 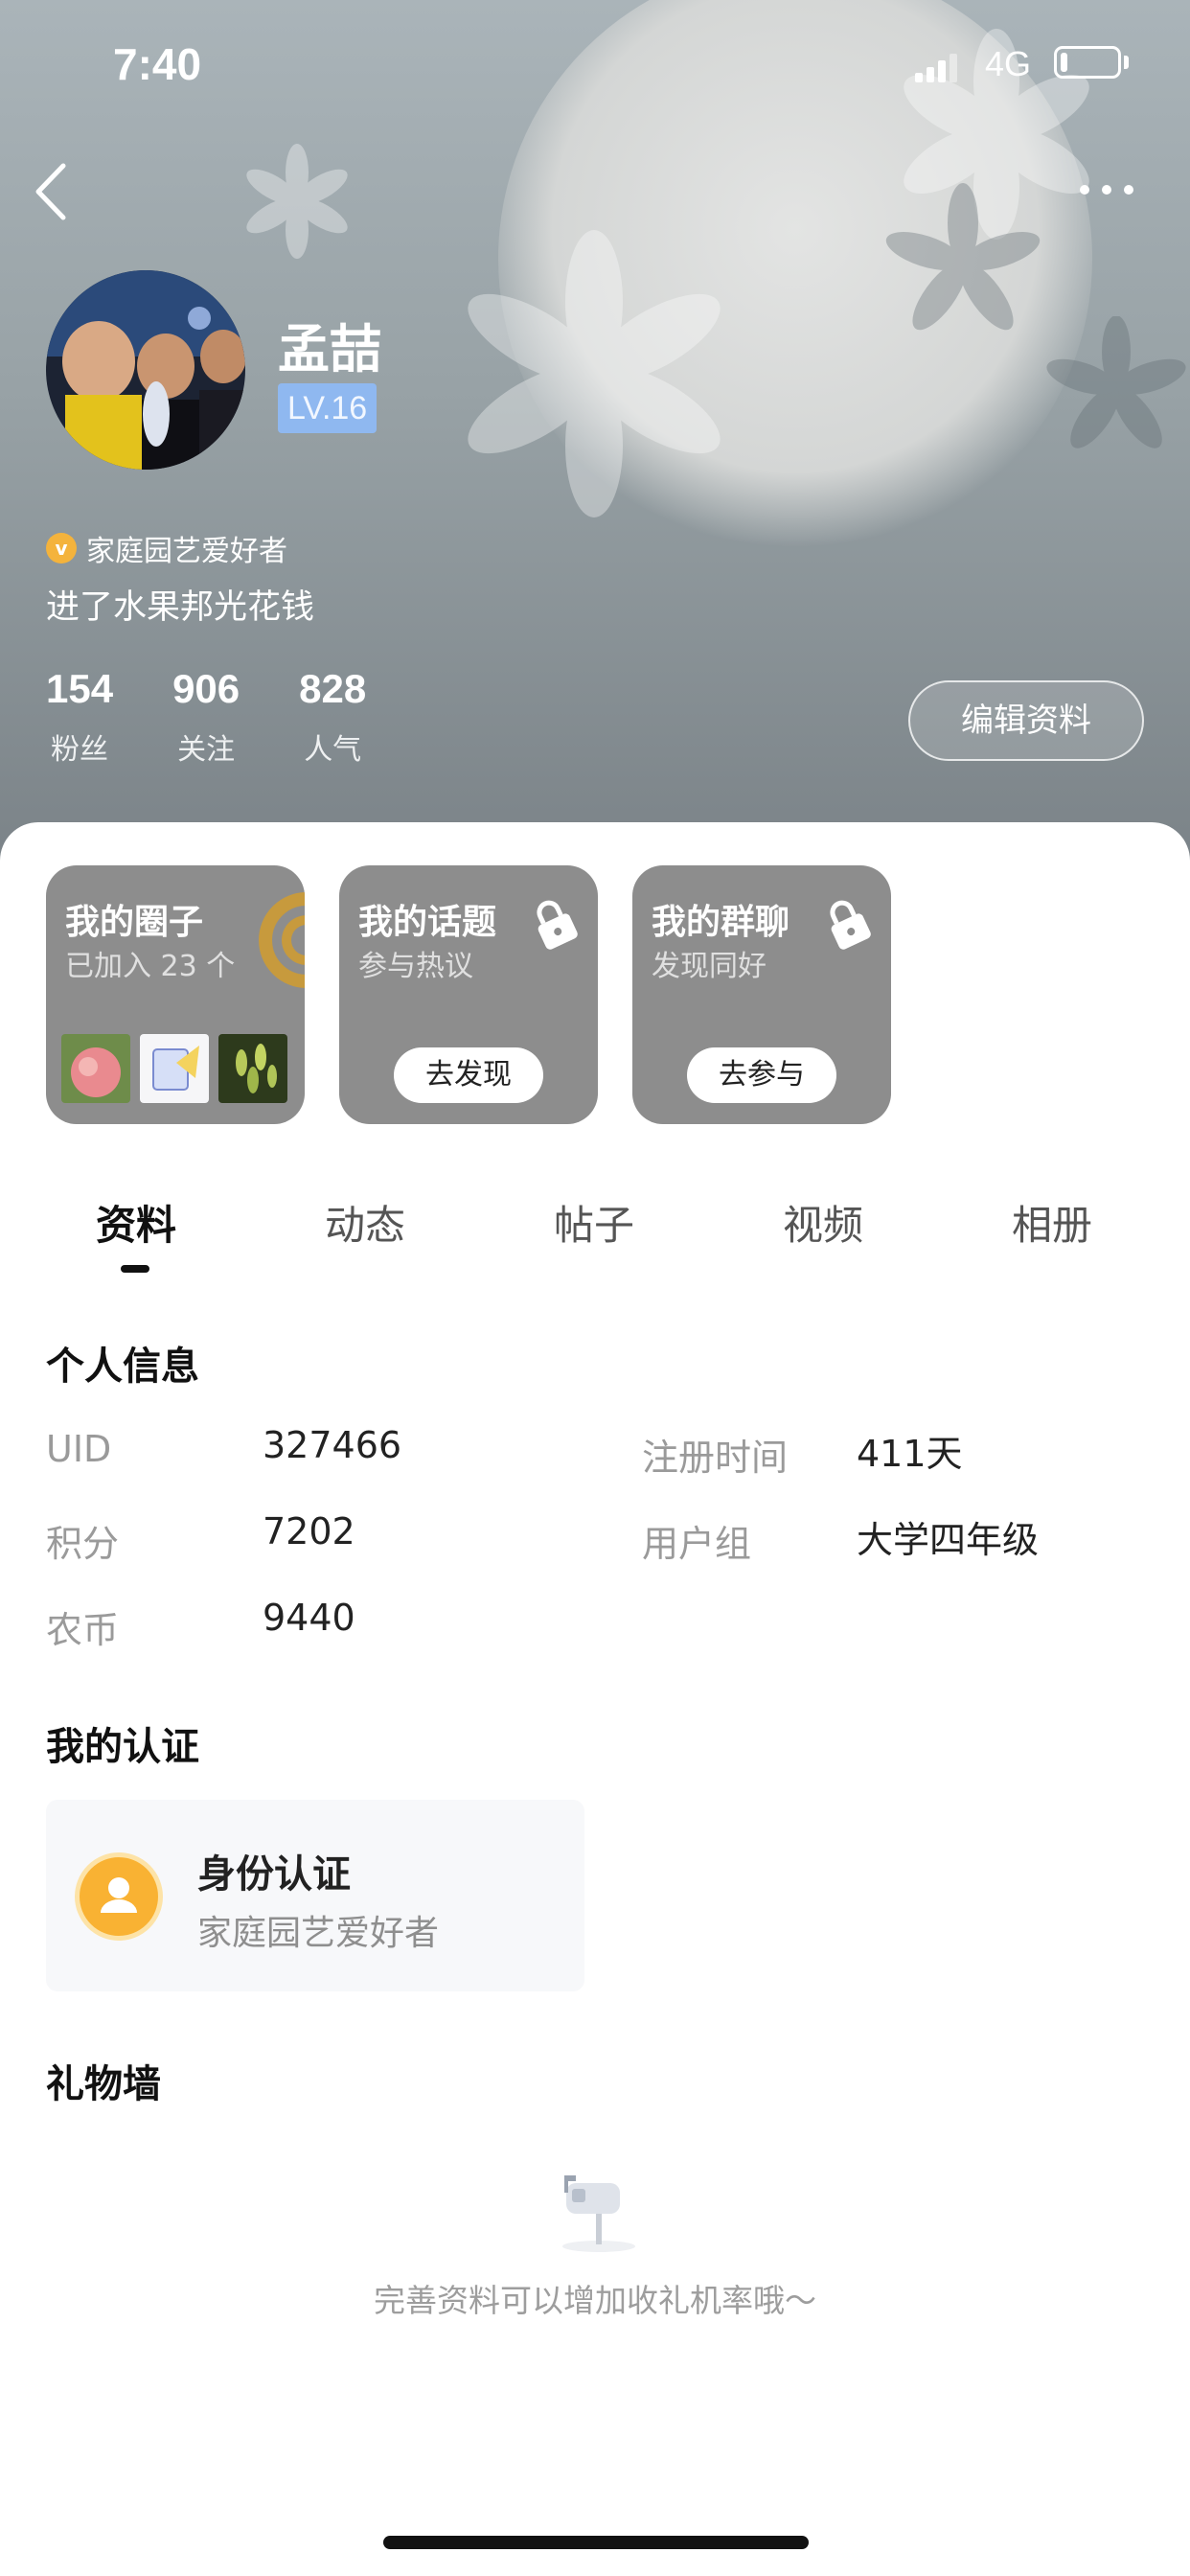 I want to click on network-type: 4G, so click(x=1009, y=63).